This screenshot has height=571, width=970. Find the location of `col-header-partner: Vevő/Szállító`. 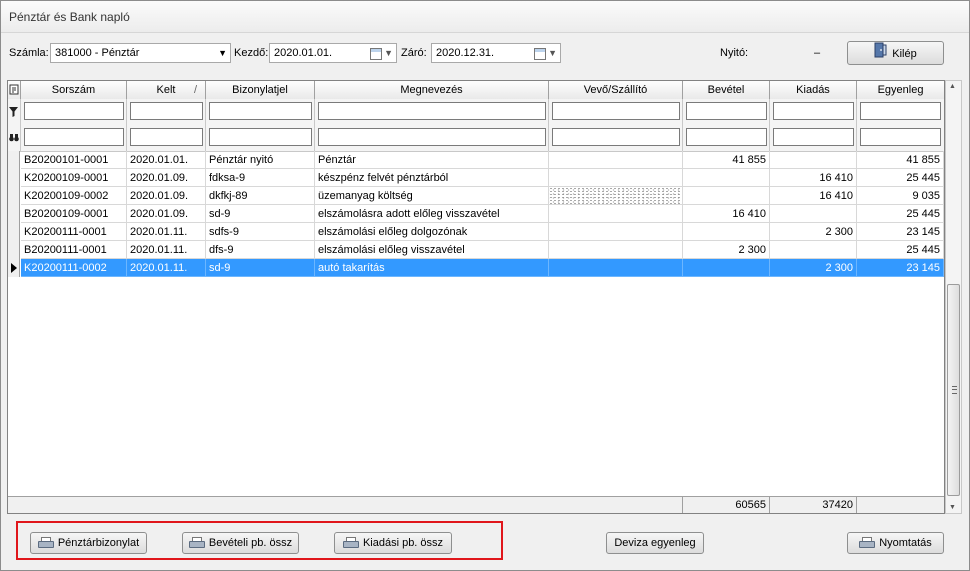

col-header-partner: Vevő/Szállító is located at coordinates (616, 90).